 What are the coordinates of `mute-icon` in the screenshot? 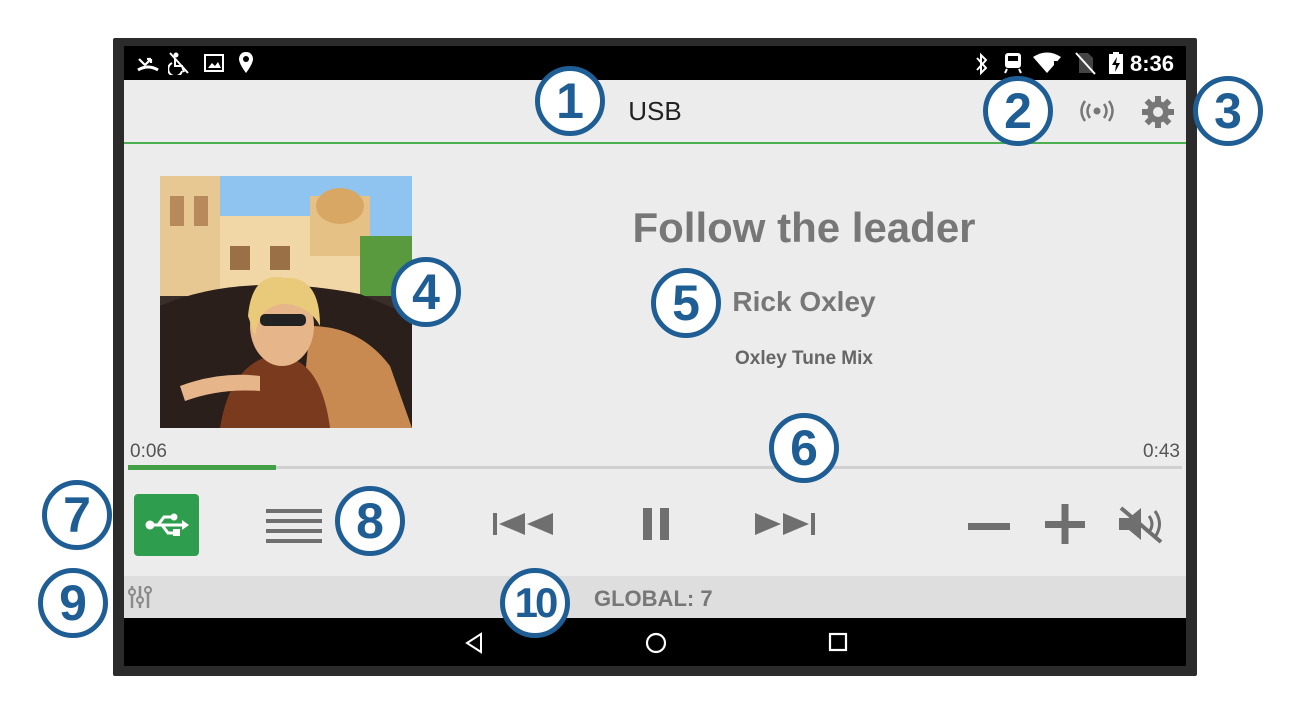 It's located at (1142, 524).